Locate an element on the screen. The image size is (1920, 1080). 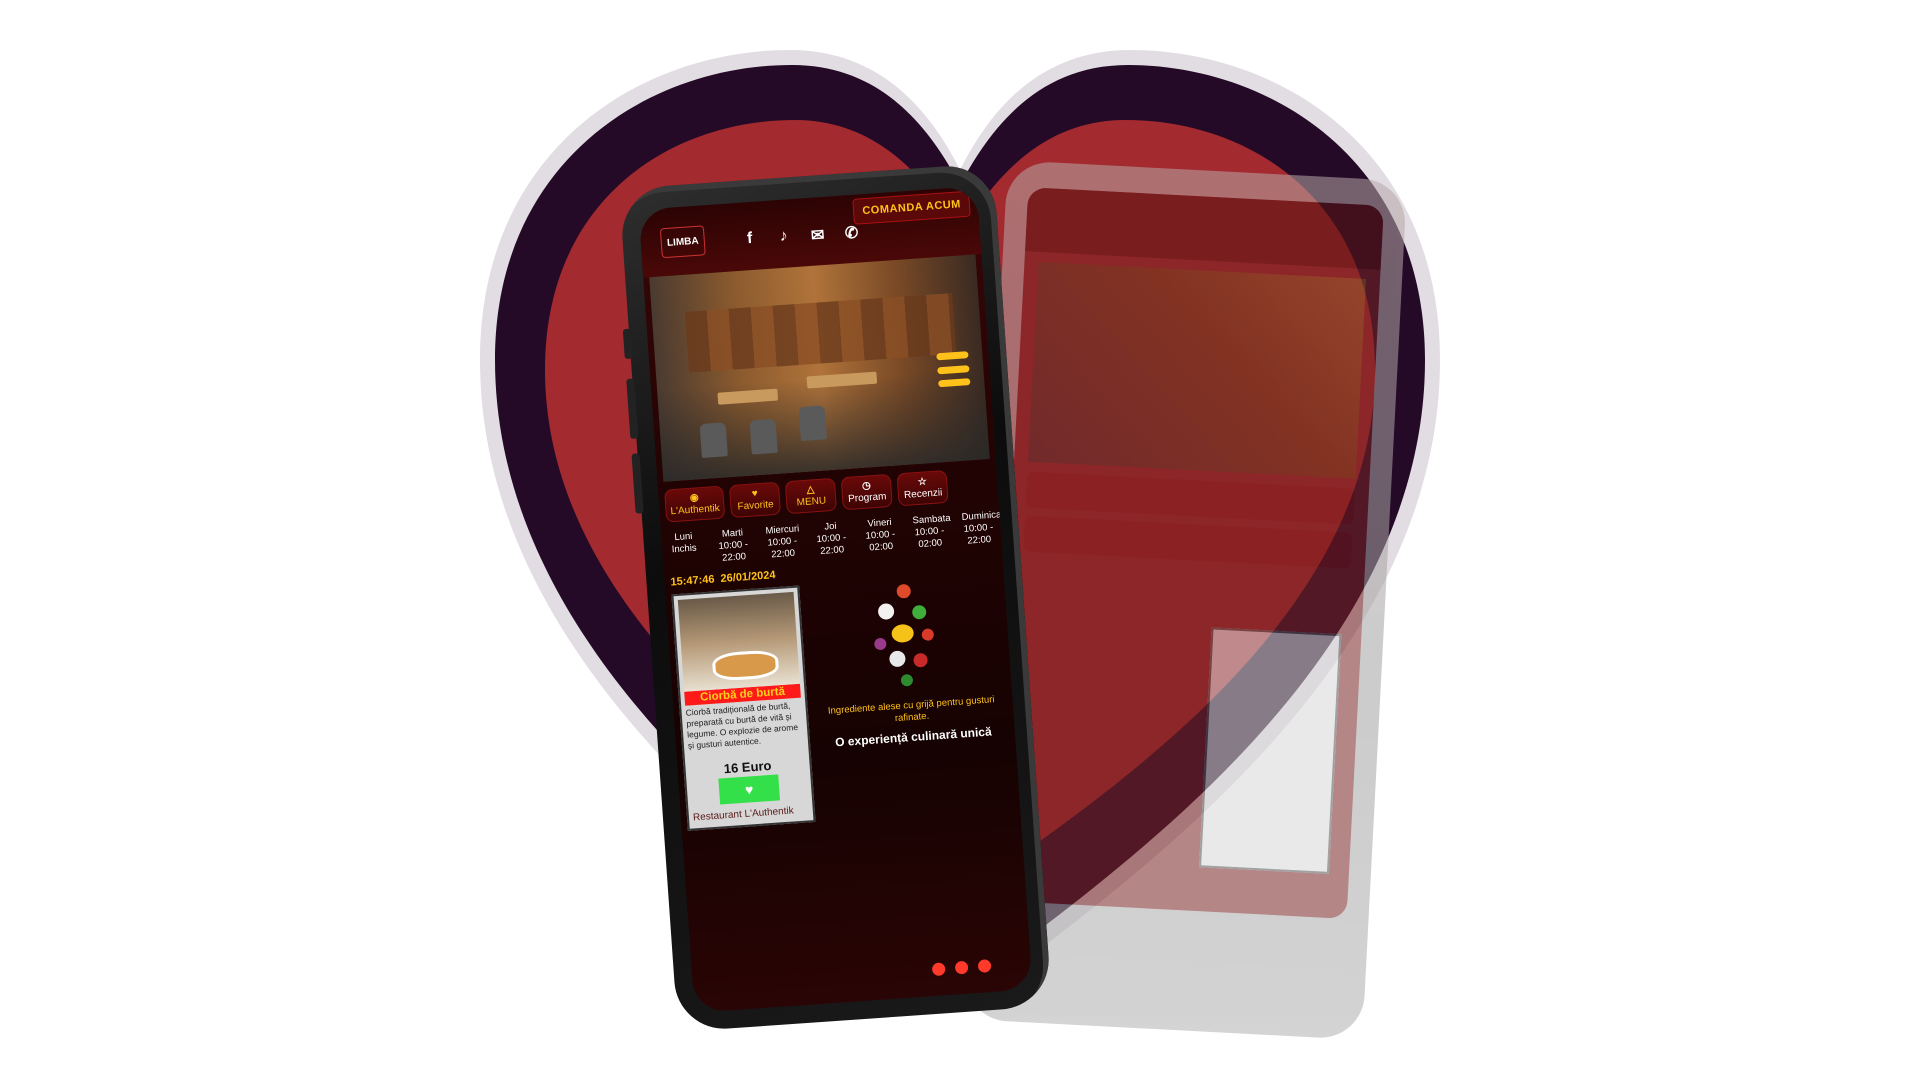
tab-favorite: ♥ Favorite is located at coordinates (755, 500).